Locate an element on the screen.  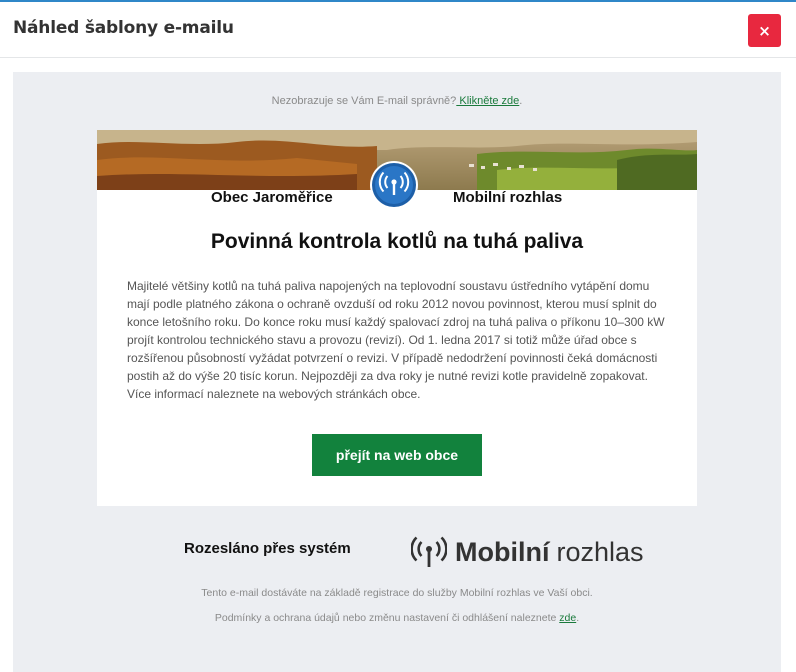
footer-logo: Mobilní rozhlas is located at coordinates (527, 552).